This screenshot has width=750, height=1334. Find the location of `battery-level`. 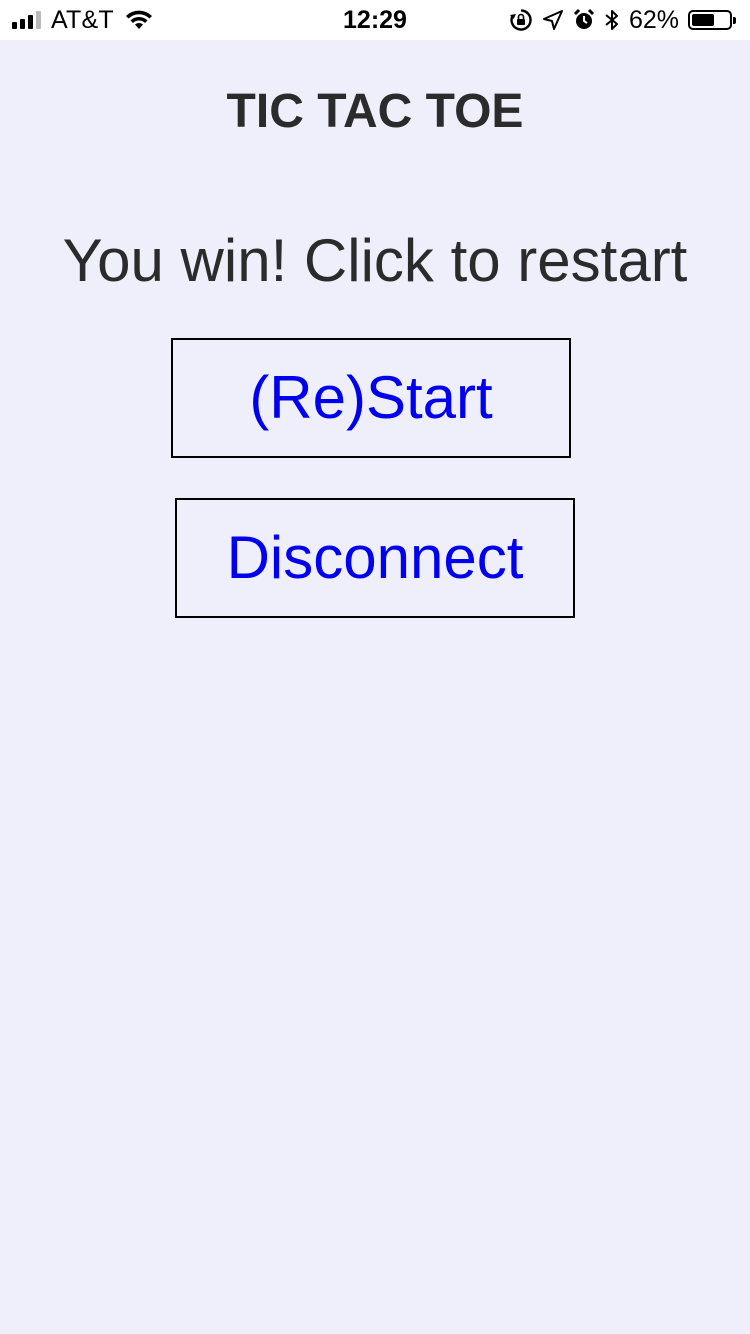

battery-level is located at coordinates (703, 20).